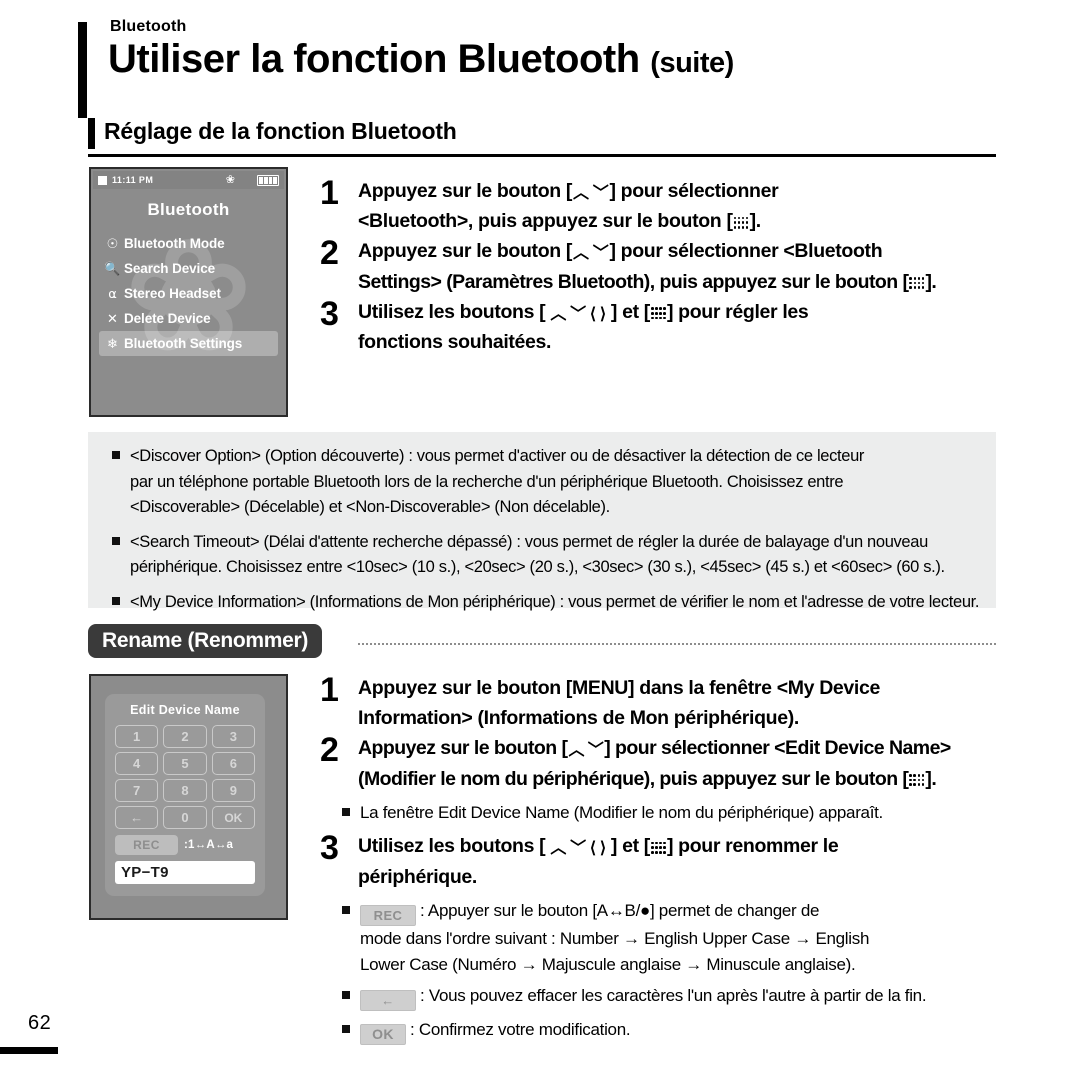 Image resolution: width=1080 pixels, height=1080 pixels. Describe the element at coordinates (630, 311) in the screenshot. I see `step-text: ] et [` at that location.